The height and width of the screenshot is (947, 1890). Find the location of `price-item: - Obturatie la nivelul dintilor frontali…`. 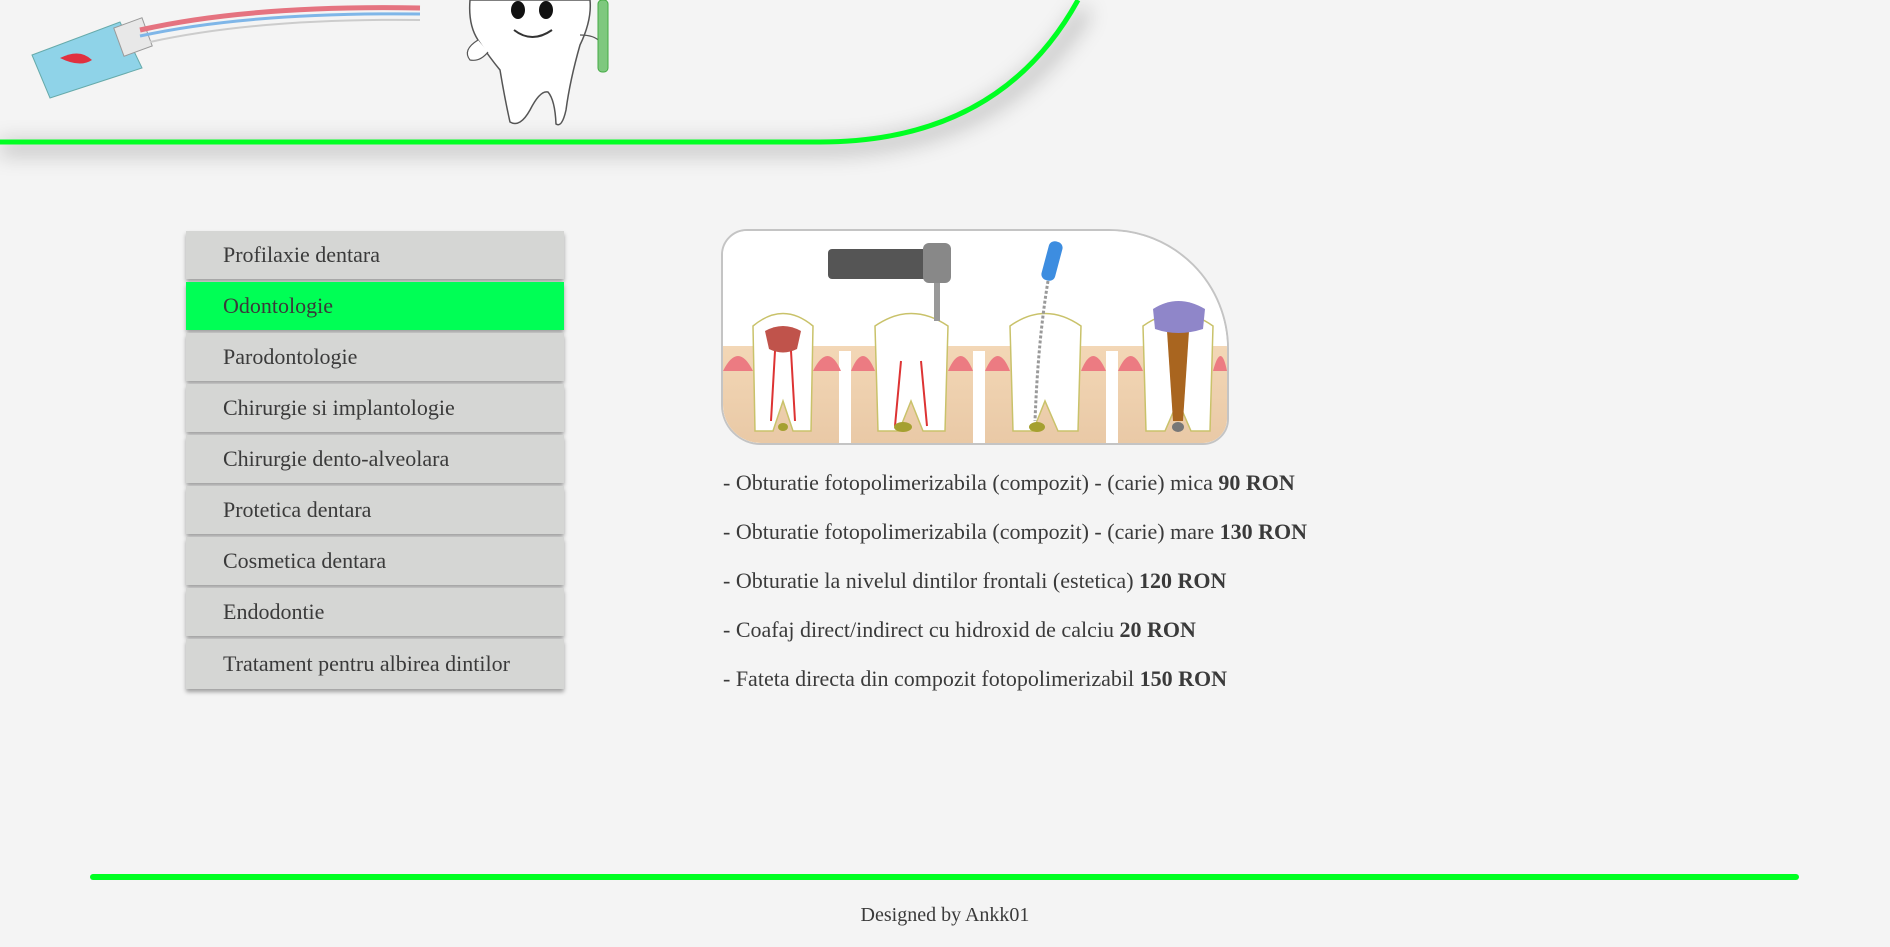

price-item: - Obturatie la nivelul dintilor frontali… is located at coordinates (1172, 580).